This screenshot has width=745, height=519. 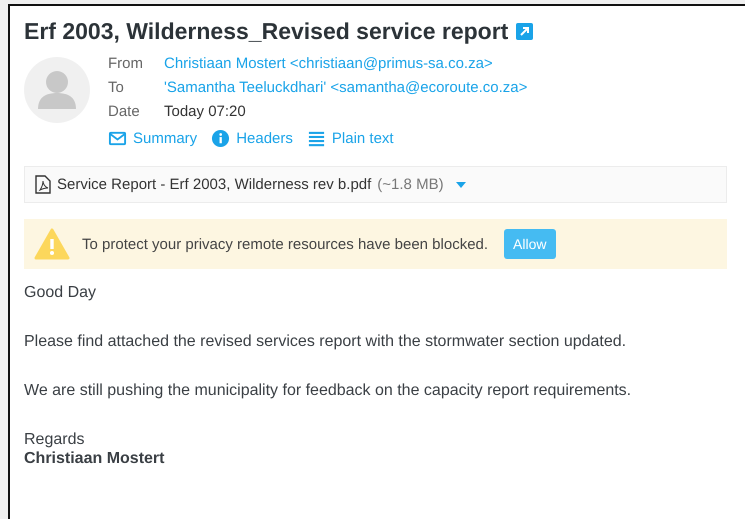 I want to click on attachment-name: Service Report - Erf 2003, Wilderness rev b.pdf, so click(x=214, y=184).